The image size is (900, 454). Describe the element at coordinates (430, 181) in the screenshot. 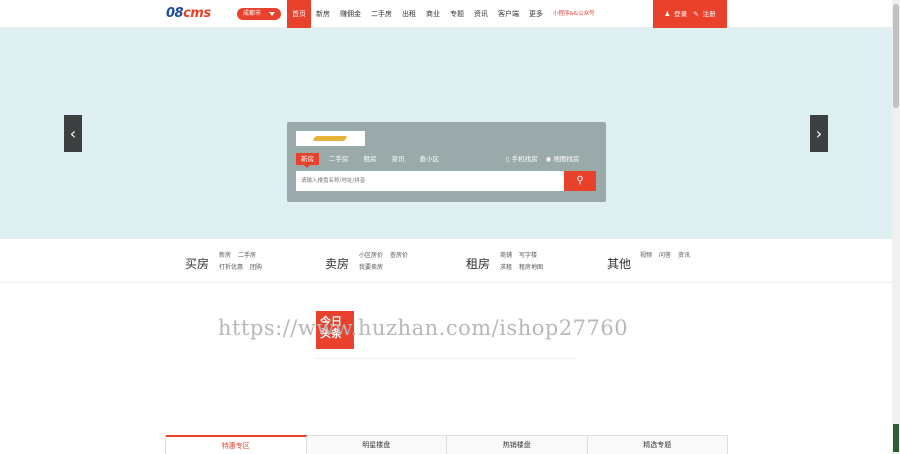

I see `search-input: 请输入楼盘名称/地址/拼音` at that location.